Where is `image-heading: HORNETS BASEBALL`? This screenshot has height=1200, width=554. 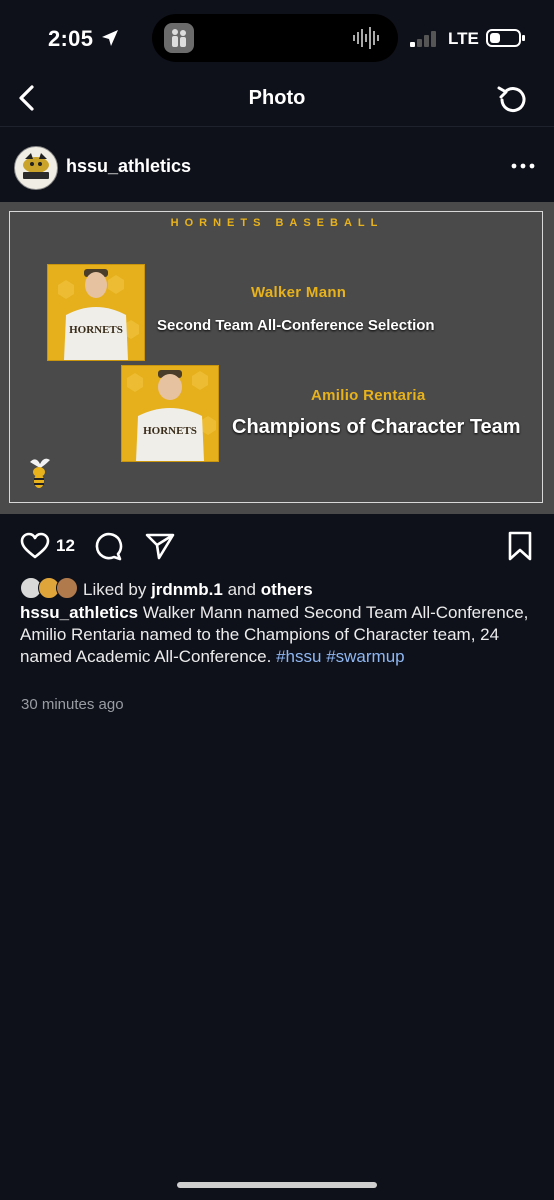 image-heading: HORNETS BASEBALL is located at coordinates (277, 223).